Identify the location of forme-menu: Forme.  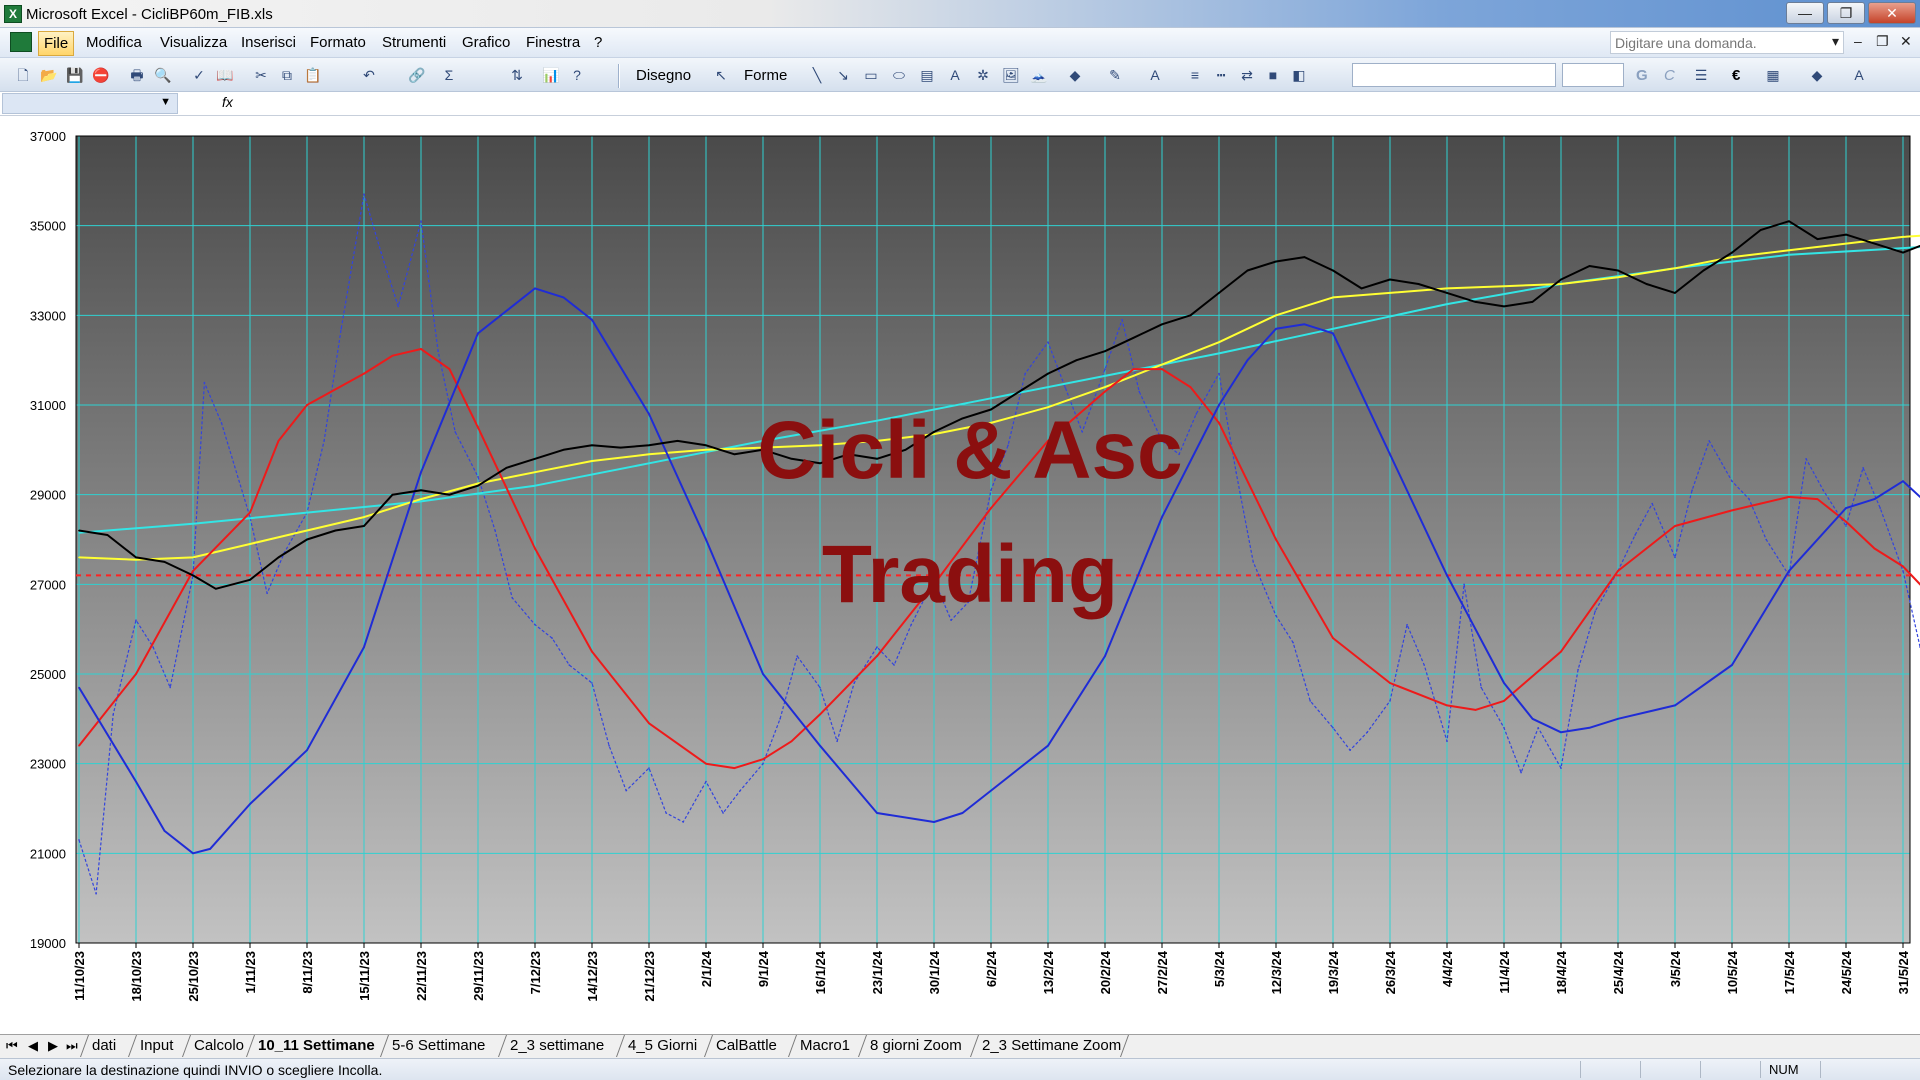
(765, 75).